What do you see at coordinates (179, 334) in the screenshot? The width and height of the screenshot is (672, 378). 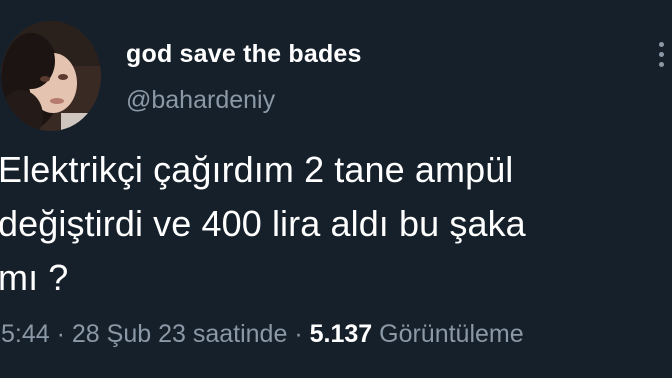 I see `tweet-date: 28 Şub 23 saatinde` at bounding box center [179, 334].